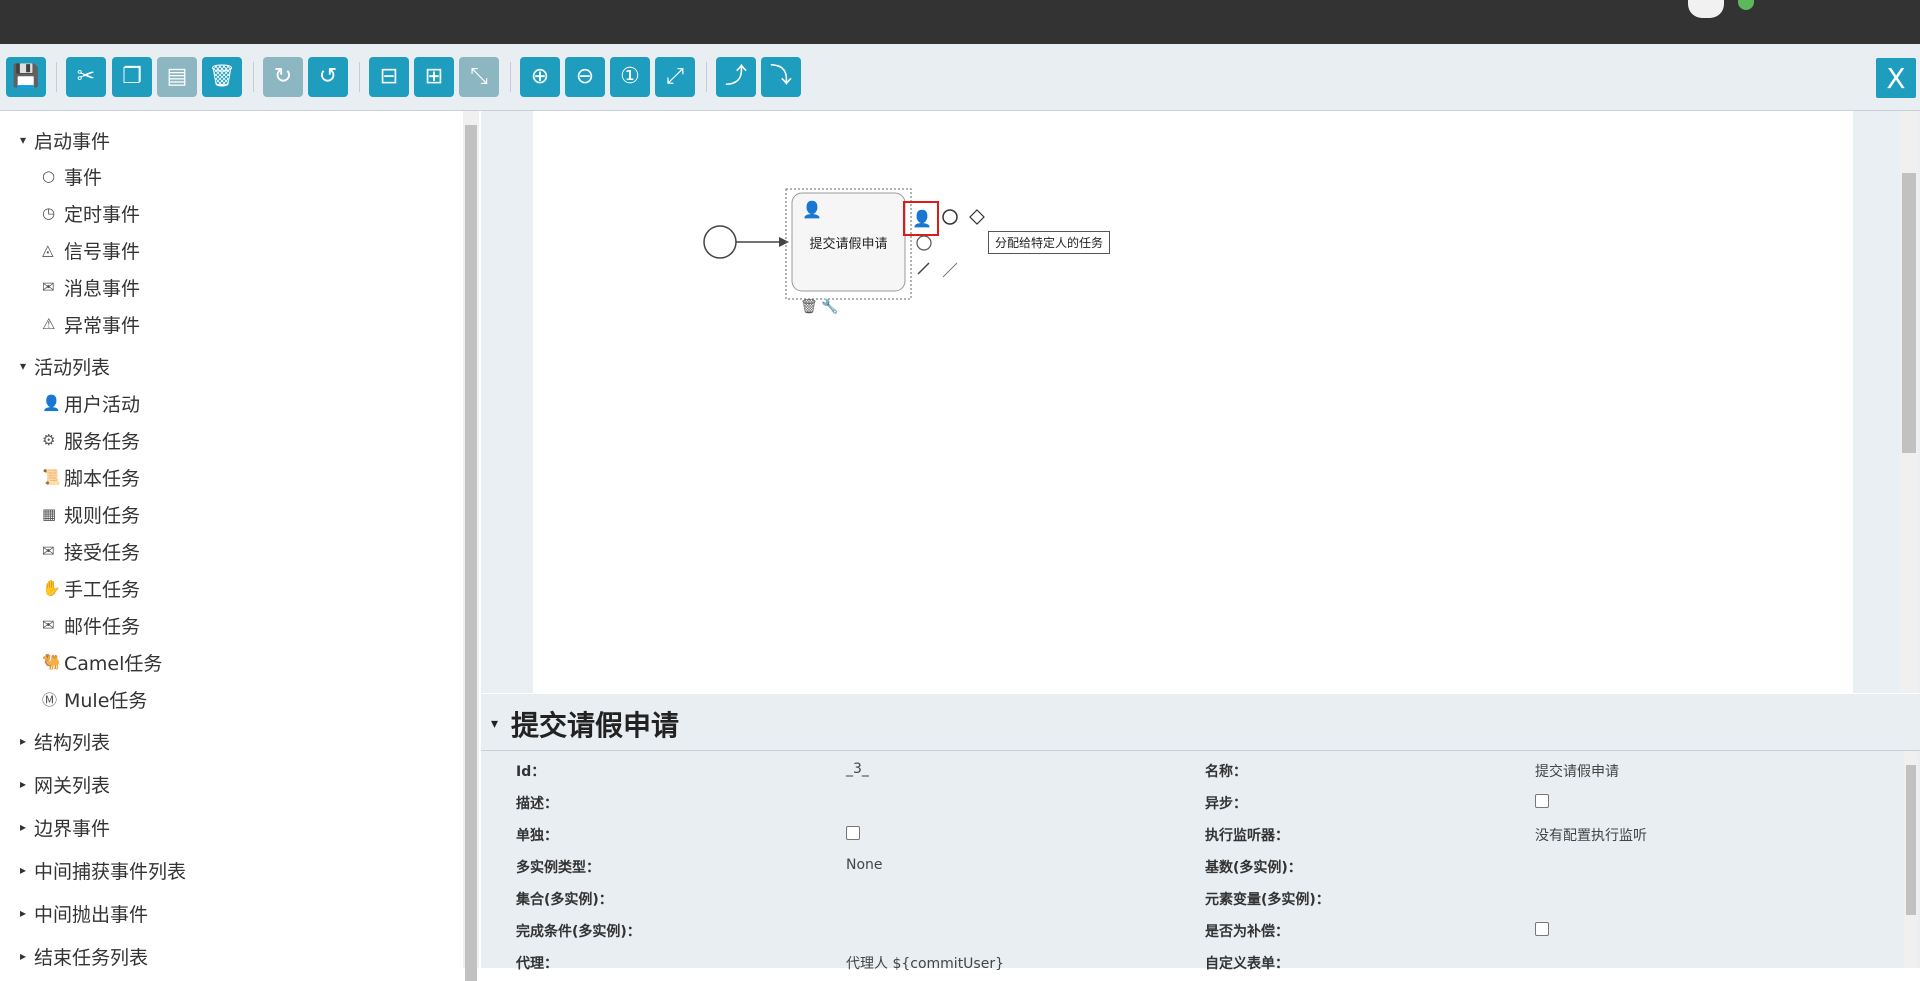 The image size is (1920, 981). What do you see at coordinates (540, 77) in the screenshot?
I see `zoom-in-button: ⊕` at bounding box center [540, 77].